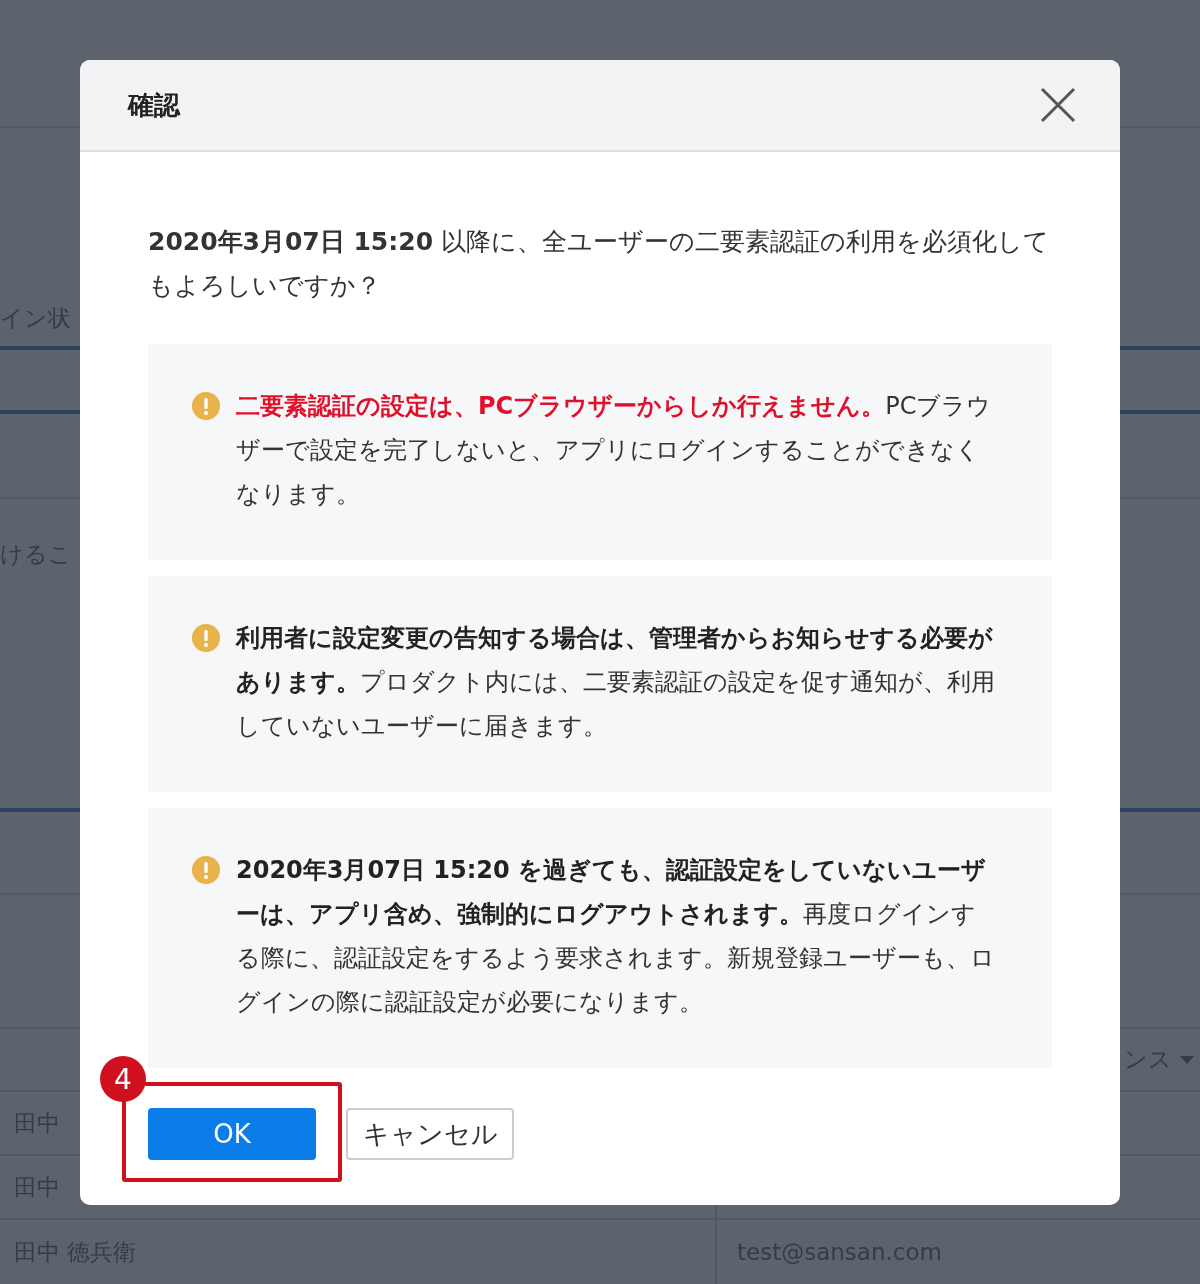 This screenshot has width=1200, height=1284. Describe the element at coordinates (1187, 1059) in the screenshot. I see `caret-icon` at that location.